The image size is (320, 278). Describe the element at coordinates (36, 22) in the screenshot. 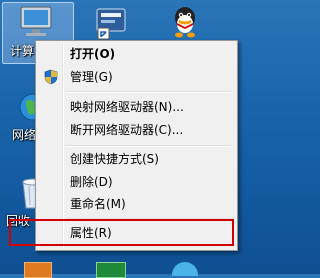

I see `computer-icon` at that location.